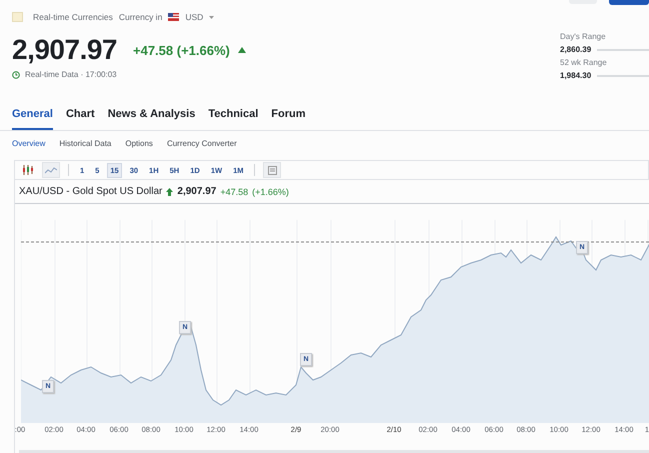 Image resolution: width=649 pixels, height=453 pixels. Describe the element at coordinates (270, 191) in the screenshot. I see `chart-change-percent: (+1.66%)` at that location.